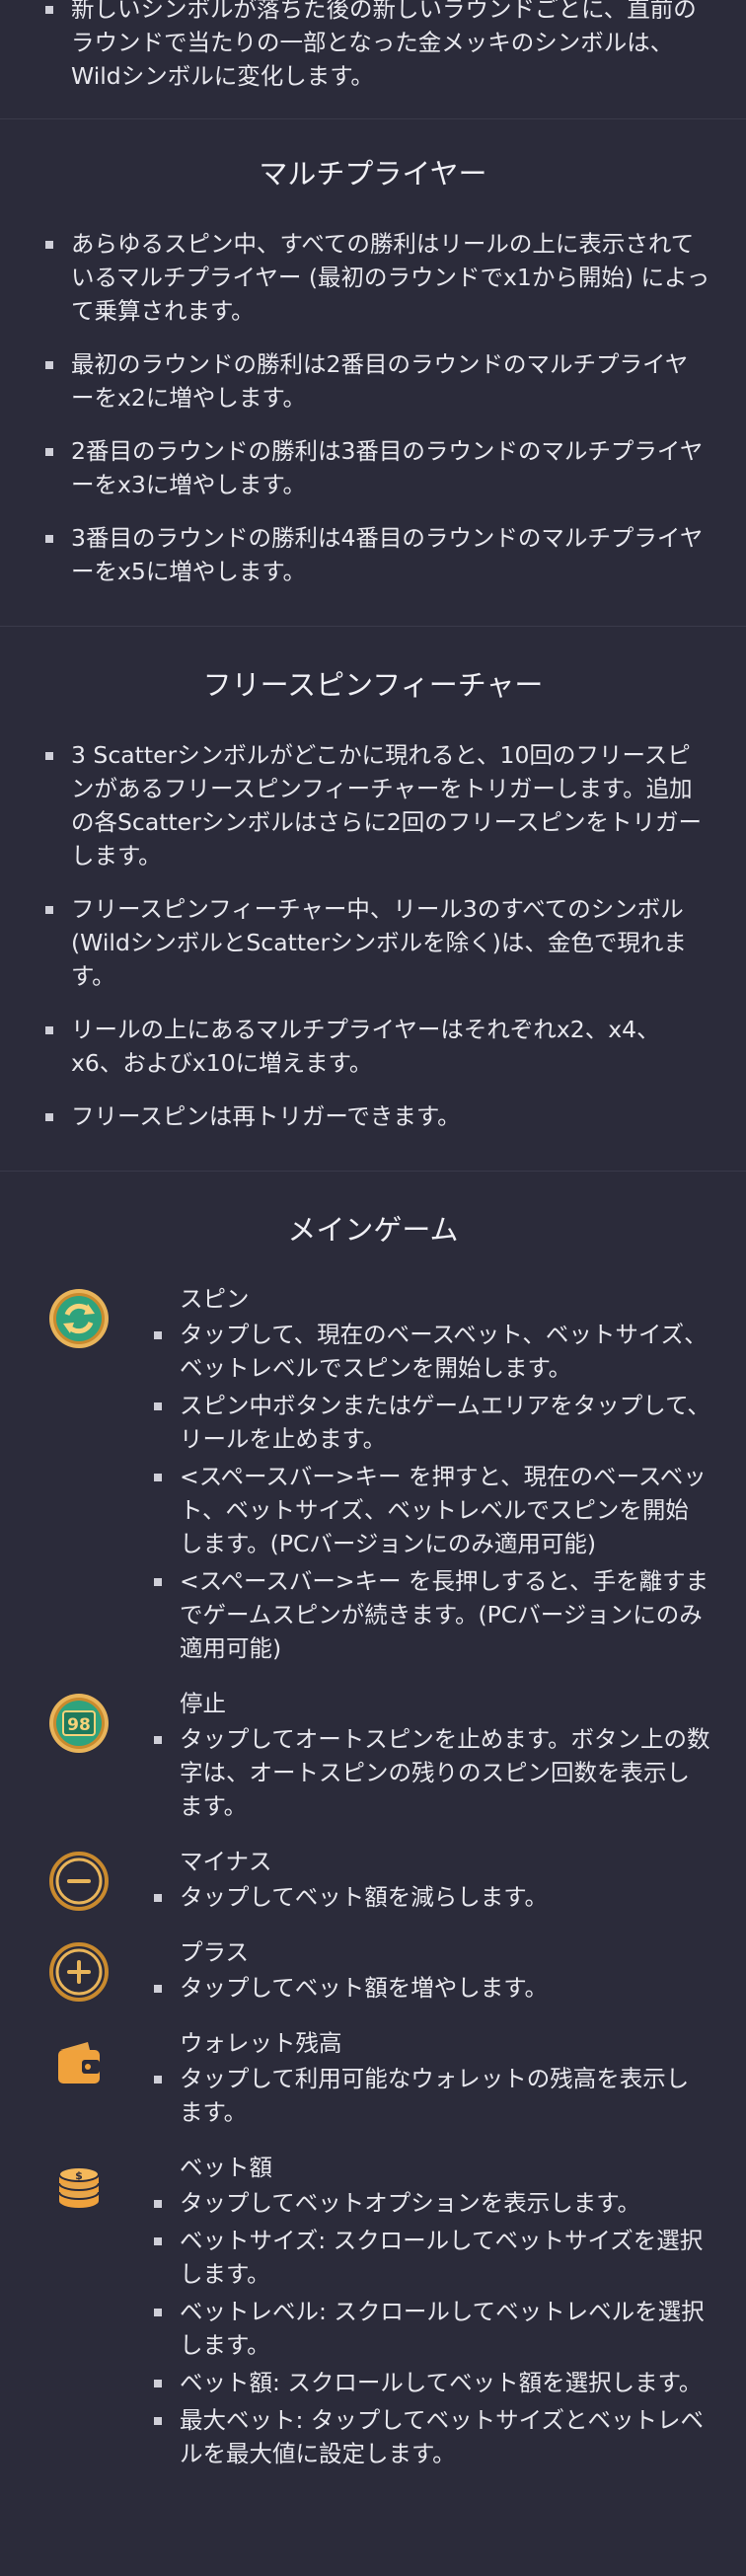  What do you see at coordinates (377, 381) in the screenshot?
I see `list-item: 最初のラウンドの勝利は2番目のラウンドのマルチプライヤーをx2に増やします。` at bounding box center [377, 381].